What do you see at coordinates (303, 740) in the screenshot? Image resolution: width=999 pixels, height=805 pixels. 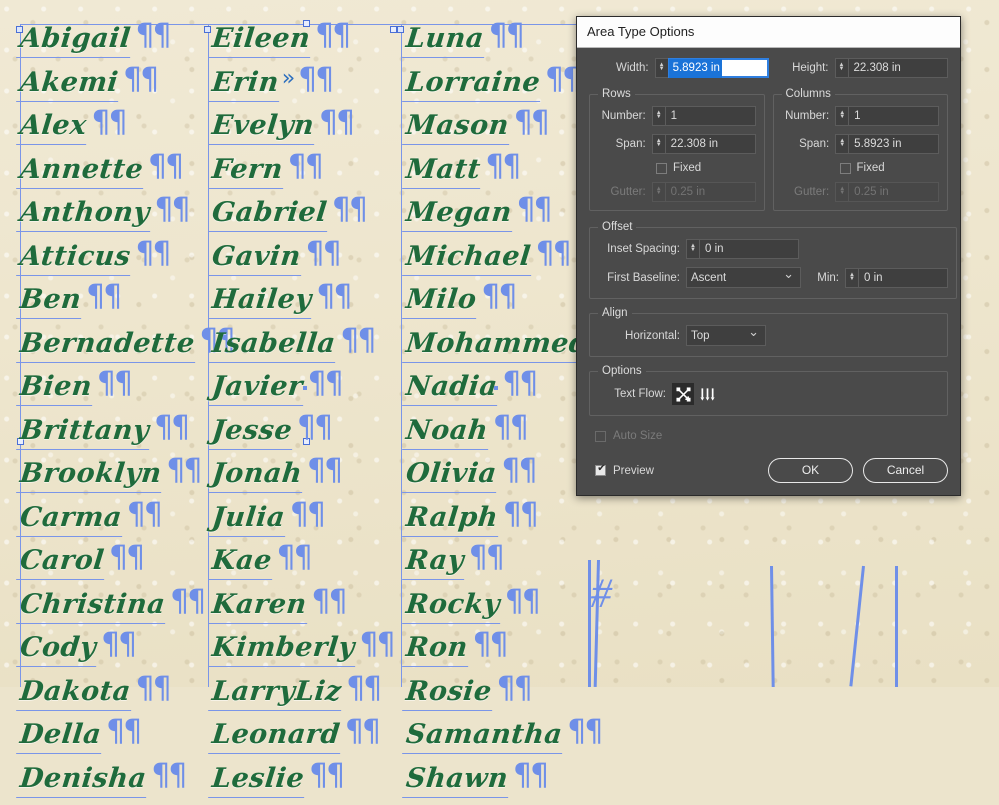 I see `name-row: Leonard¶` at bounding box center [303, 740].